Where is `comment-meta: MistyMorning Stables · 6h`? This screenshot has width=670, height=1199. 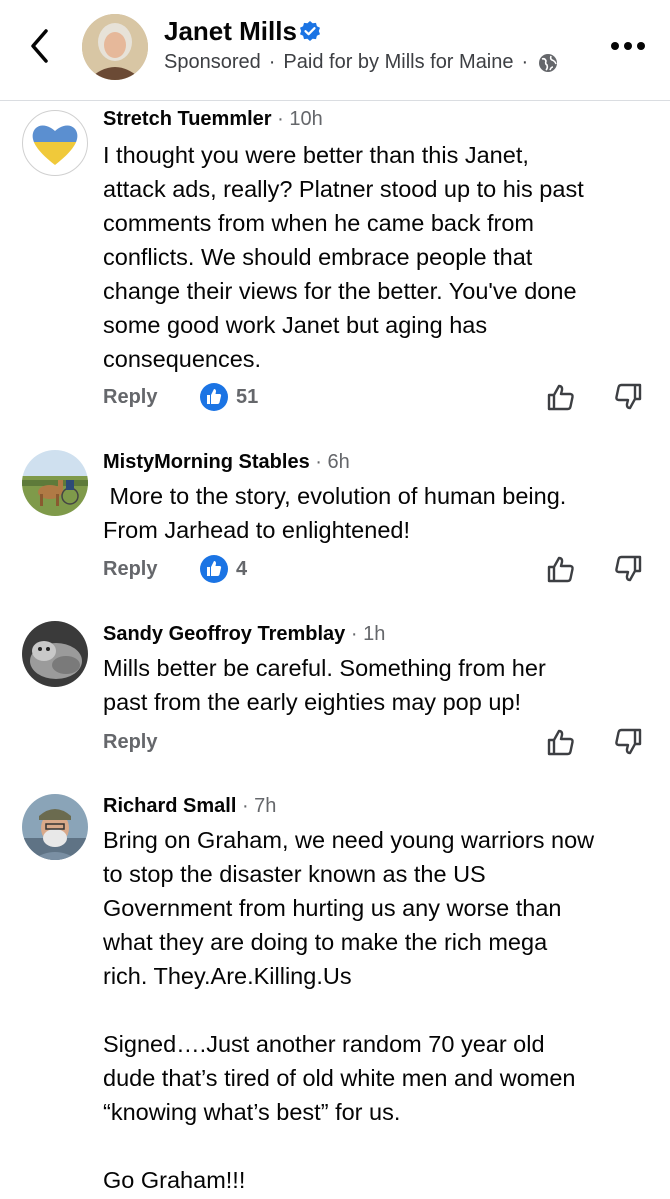
comment-meta: MistyMorning Stables · 6h is located at coordinates (226, 462).